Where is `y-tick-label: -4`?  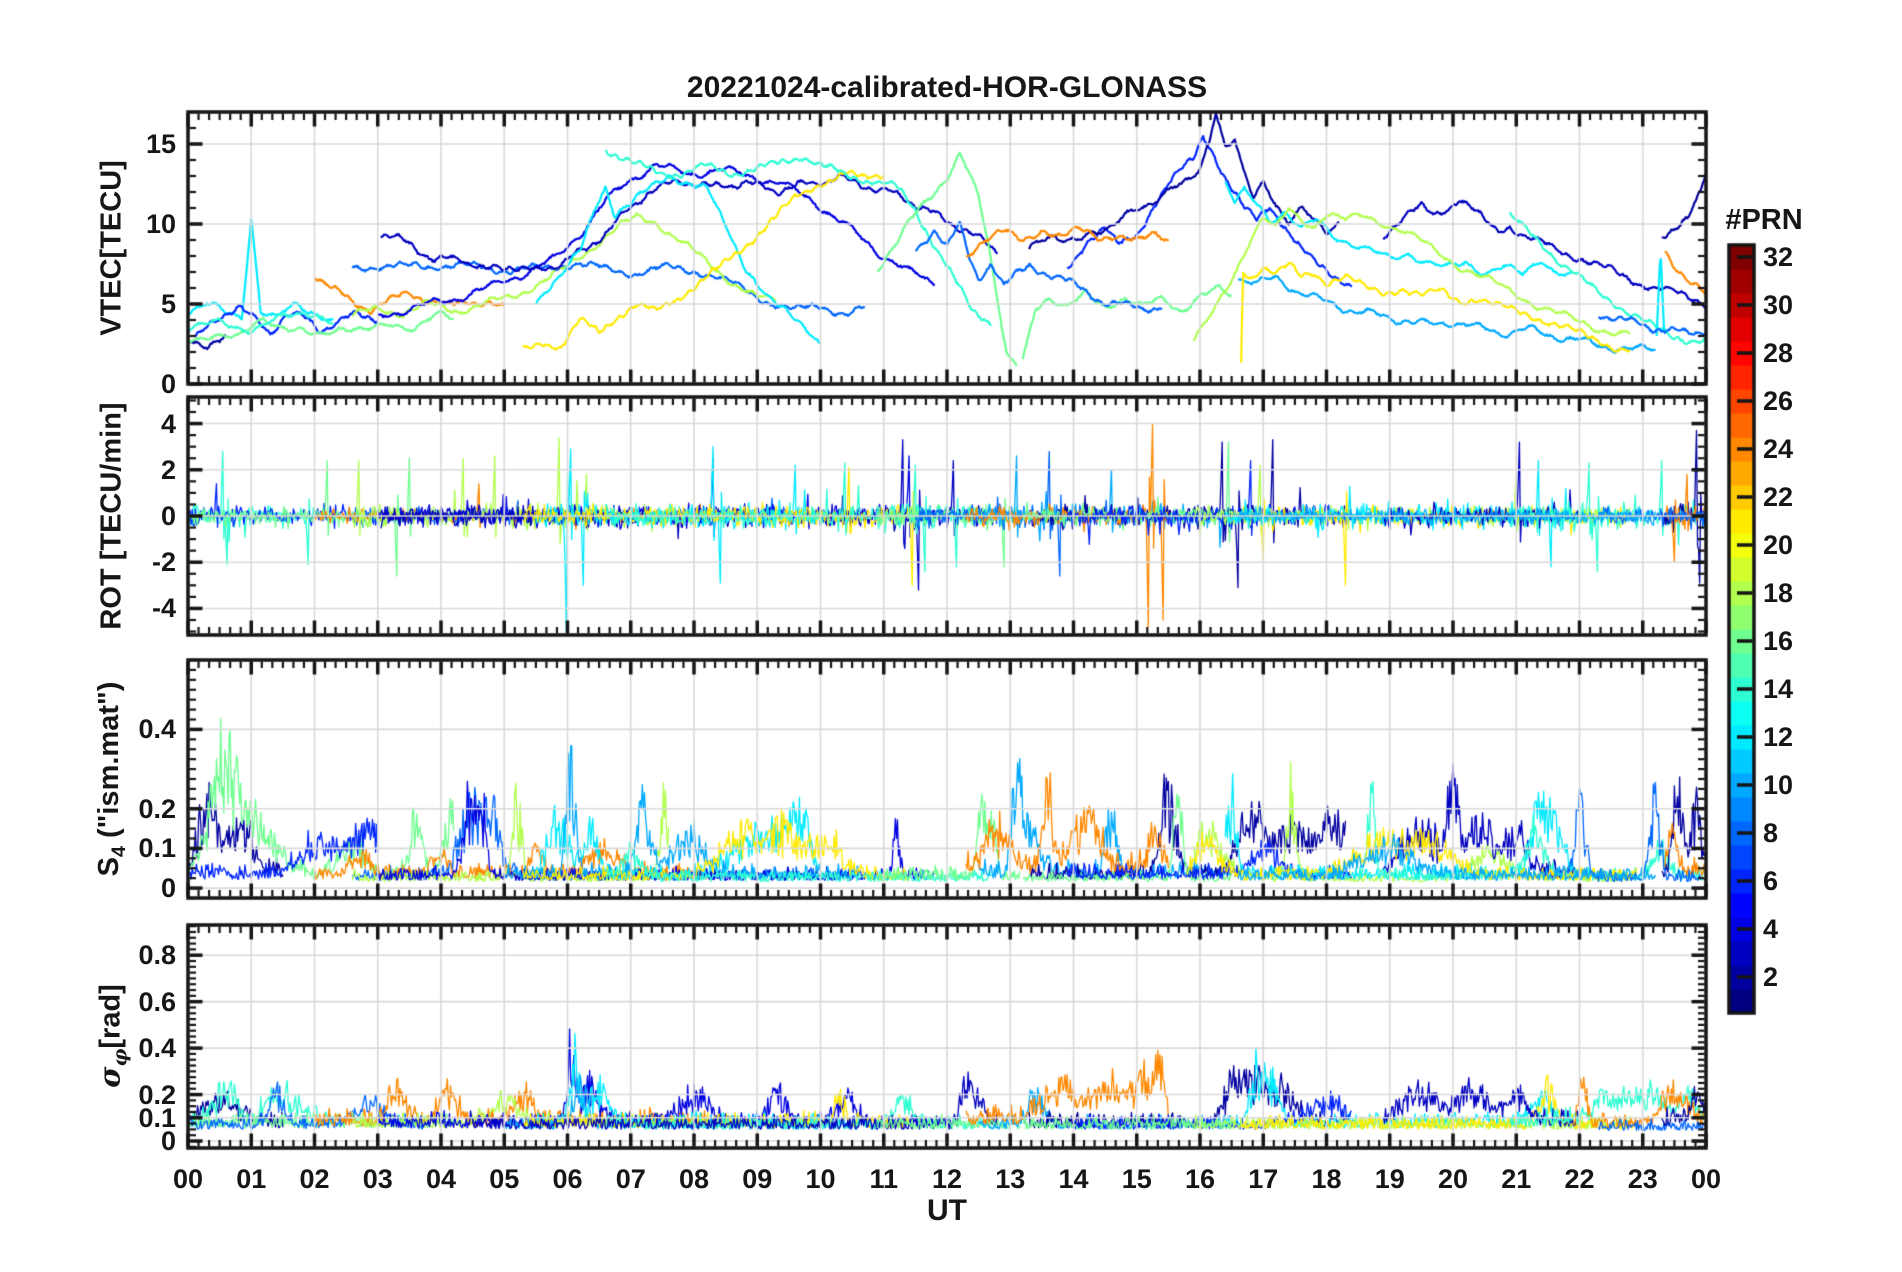
y-tick-label: -4 is located at coordinates (163, 608).